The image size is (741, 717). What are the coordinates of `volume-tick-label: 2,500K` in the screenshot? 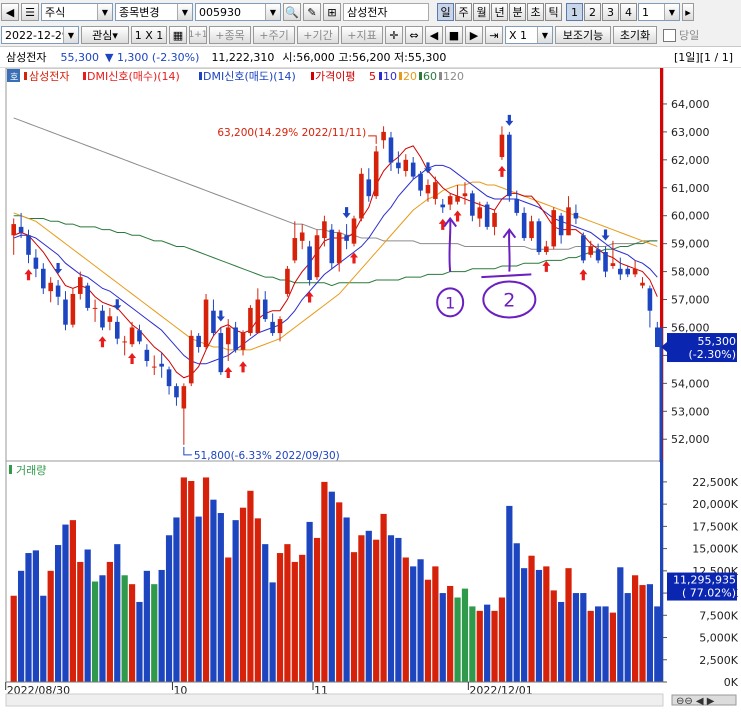 It's located at (718, 660).